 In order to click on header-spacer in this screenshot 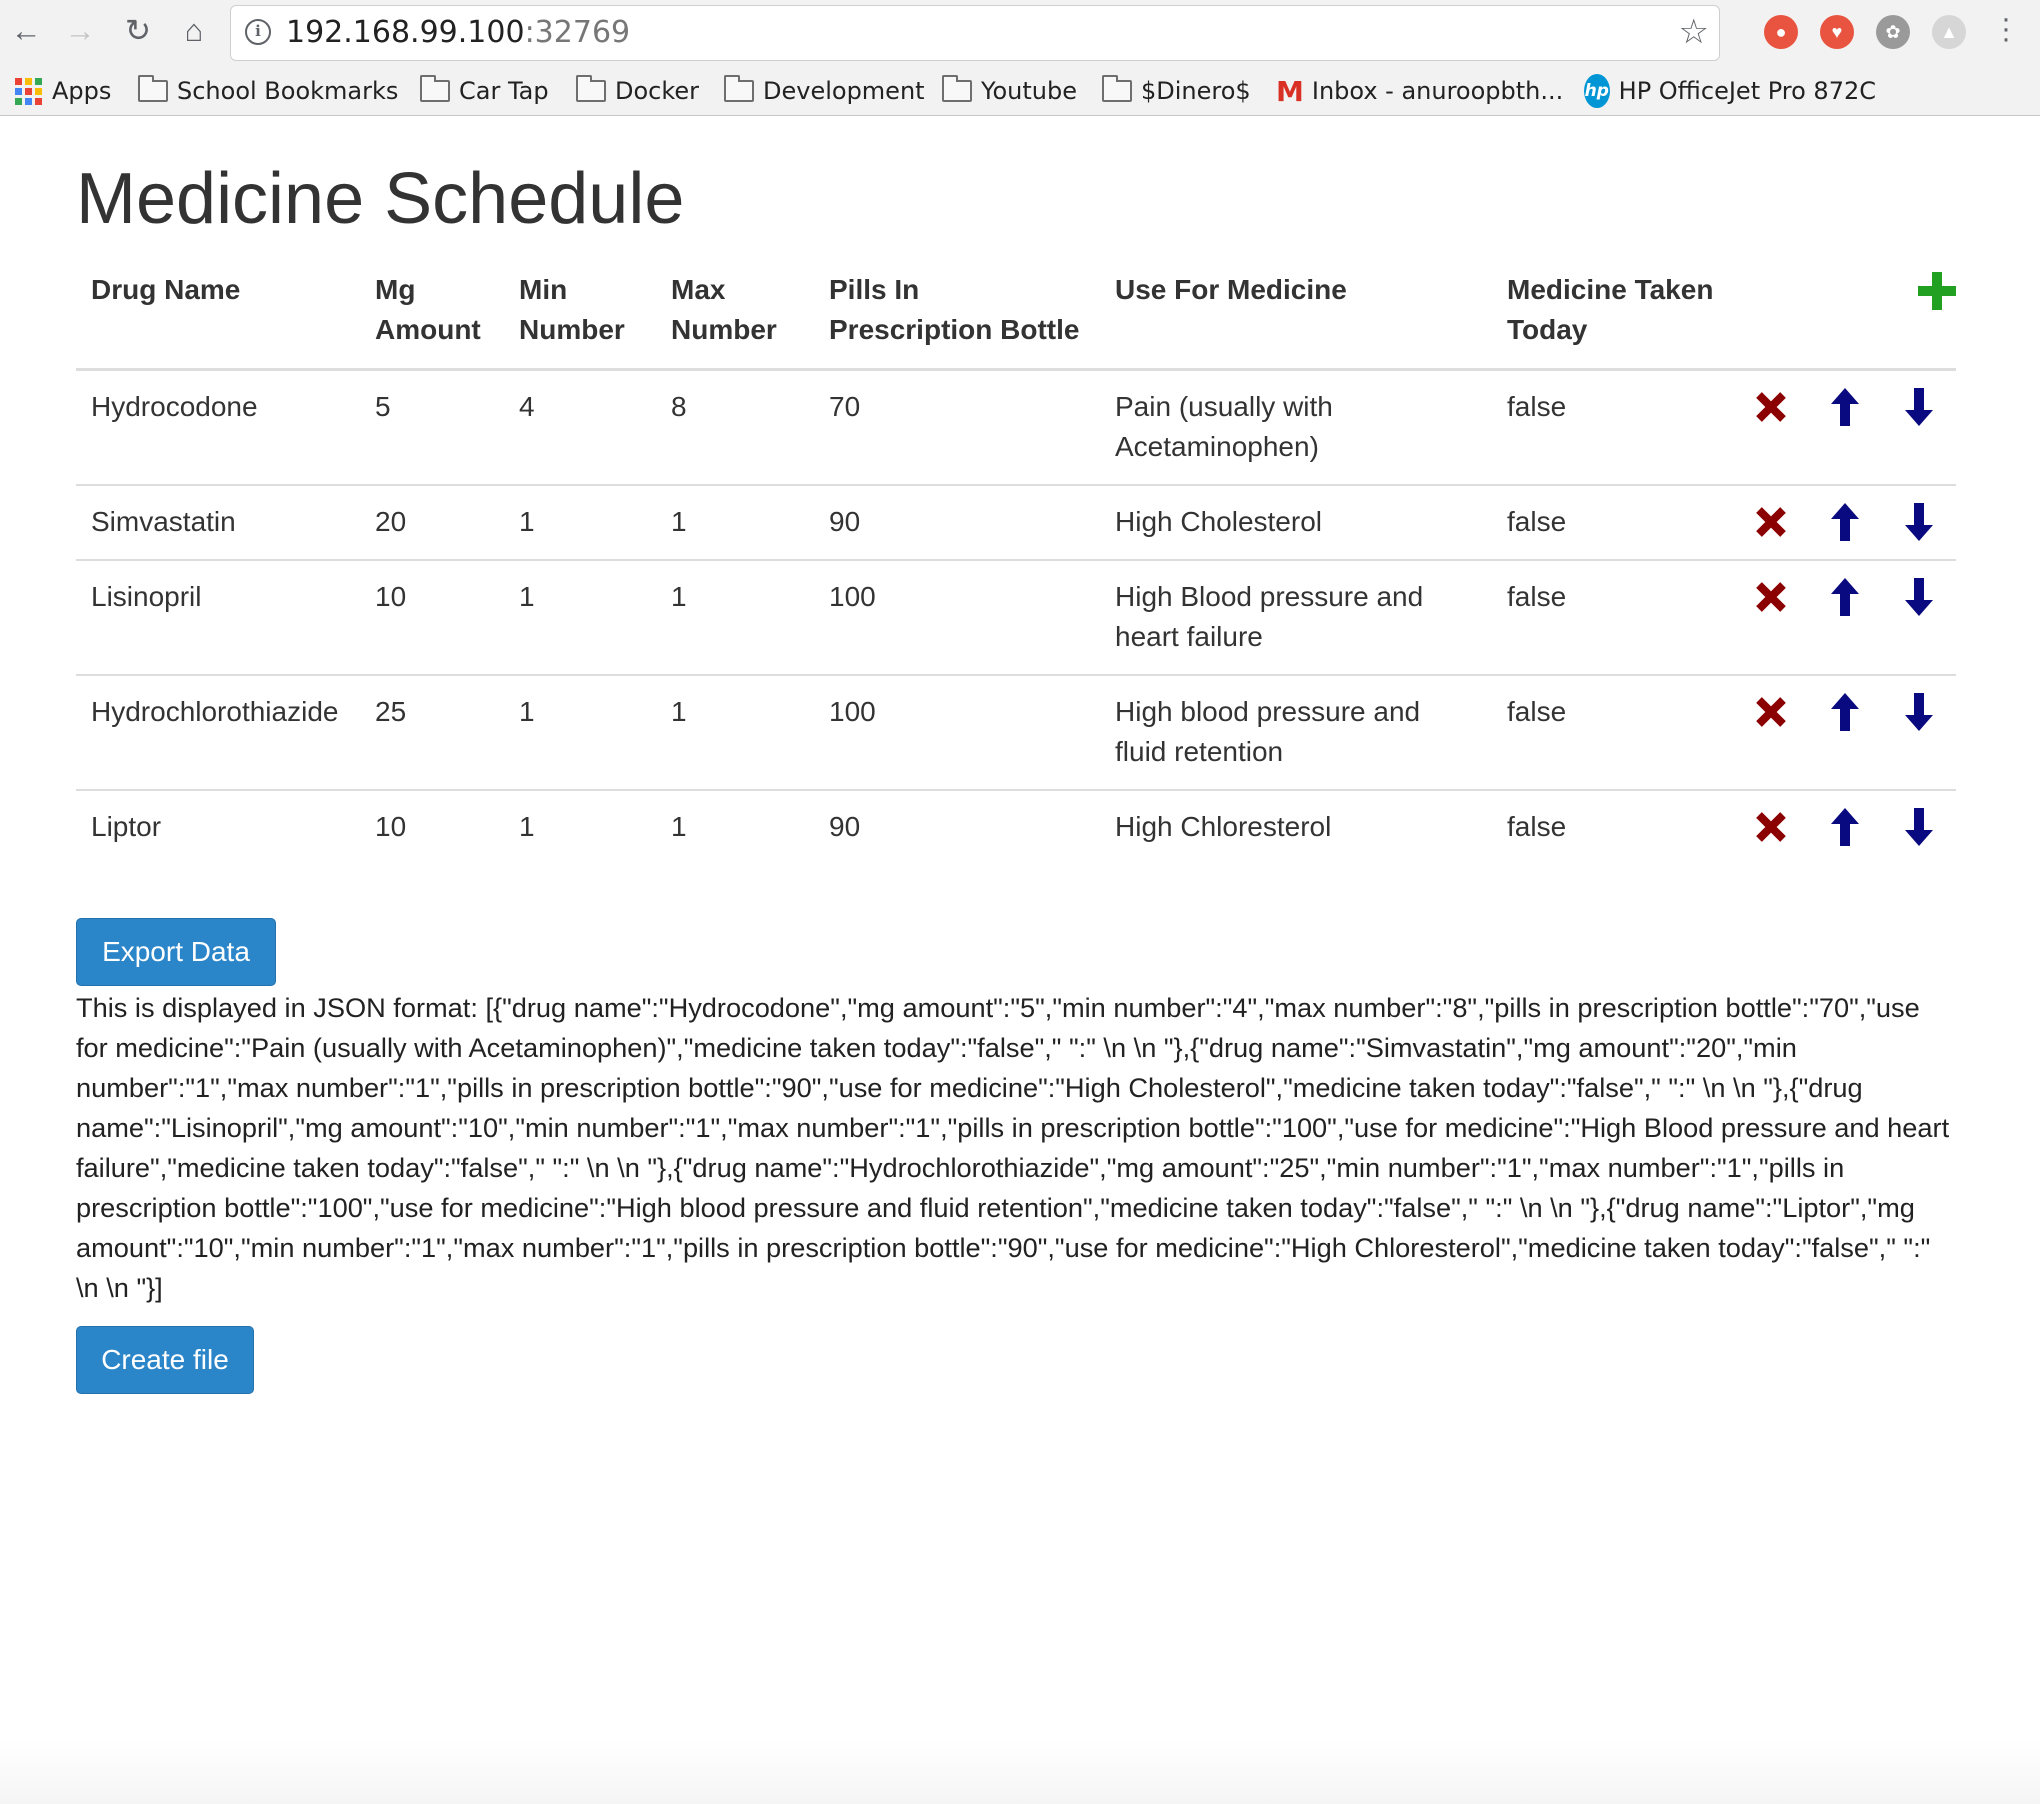, I will do `click(1845, 312)`.